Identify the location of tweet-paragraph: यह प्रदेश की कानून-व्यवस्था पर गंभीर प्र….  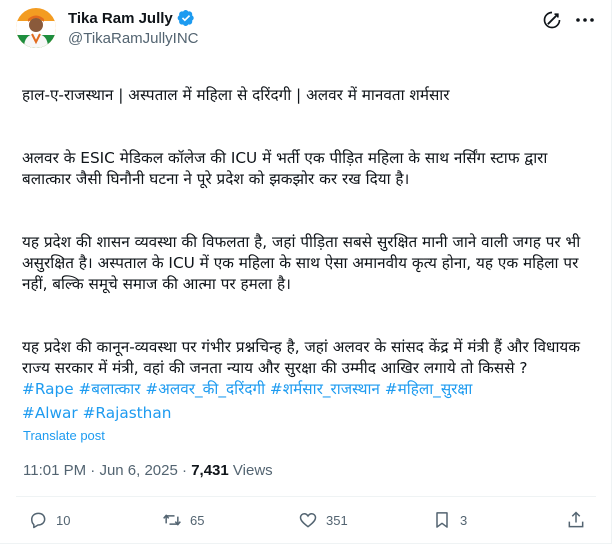
(301, 357).